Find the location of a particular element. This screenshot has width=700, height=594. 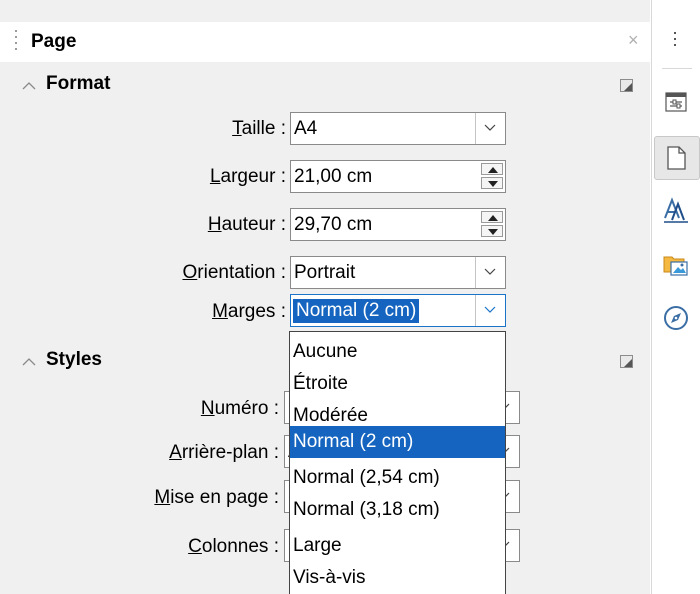

label-marges: Marges : is located at coordinates (249, 312).